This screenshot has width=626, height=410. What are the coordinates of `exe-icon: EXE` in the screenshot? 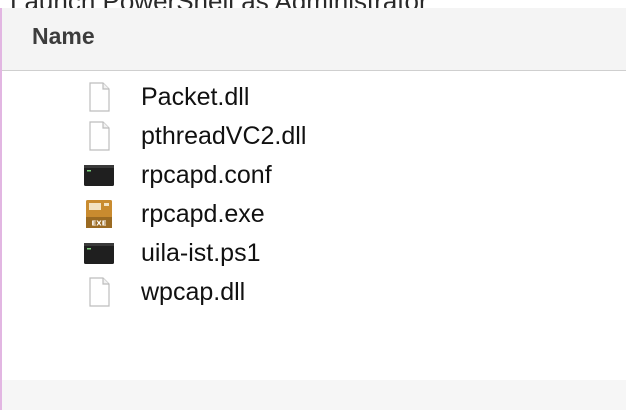 It's located at (99, 214).